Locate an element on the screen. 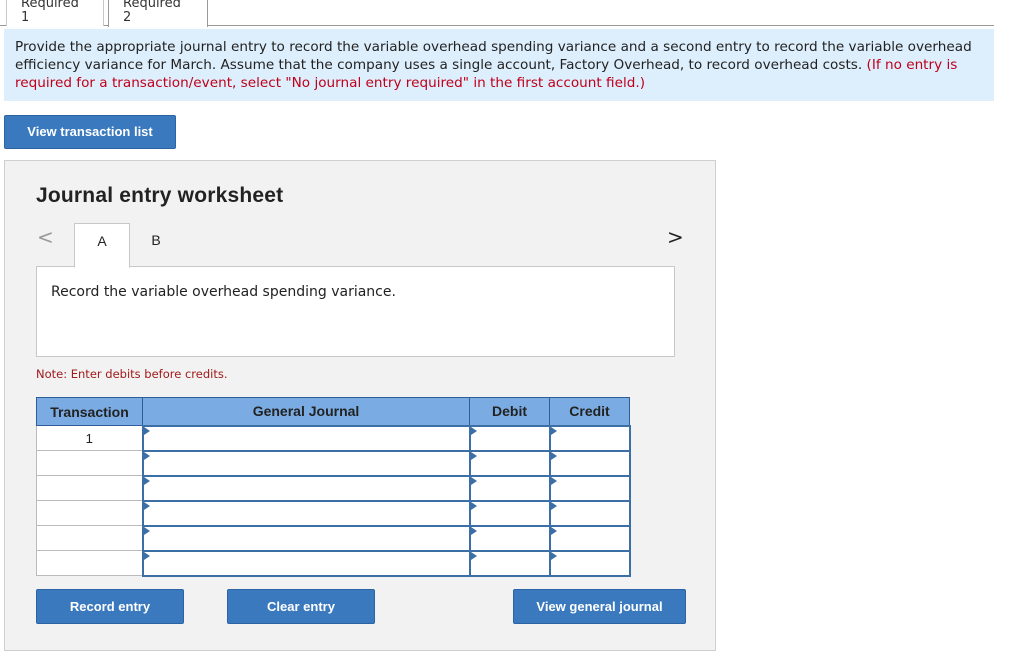 The height and width of the screenshot is (651, 1024). required-tabs: Required 1 Required 2 is located at coordinates (497, 13).